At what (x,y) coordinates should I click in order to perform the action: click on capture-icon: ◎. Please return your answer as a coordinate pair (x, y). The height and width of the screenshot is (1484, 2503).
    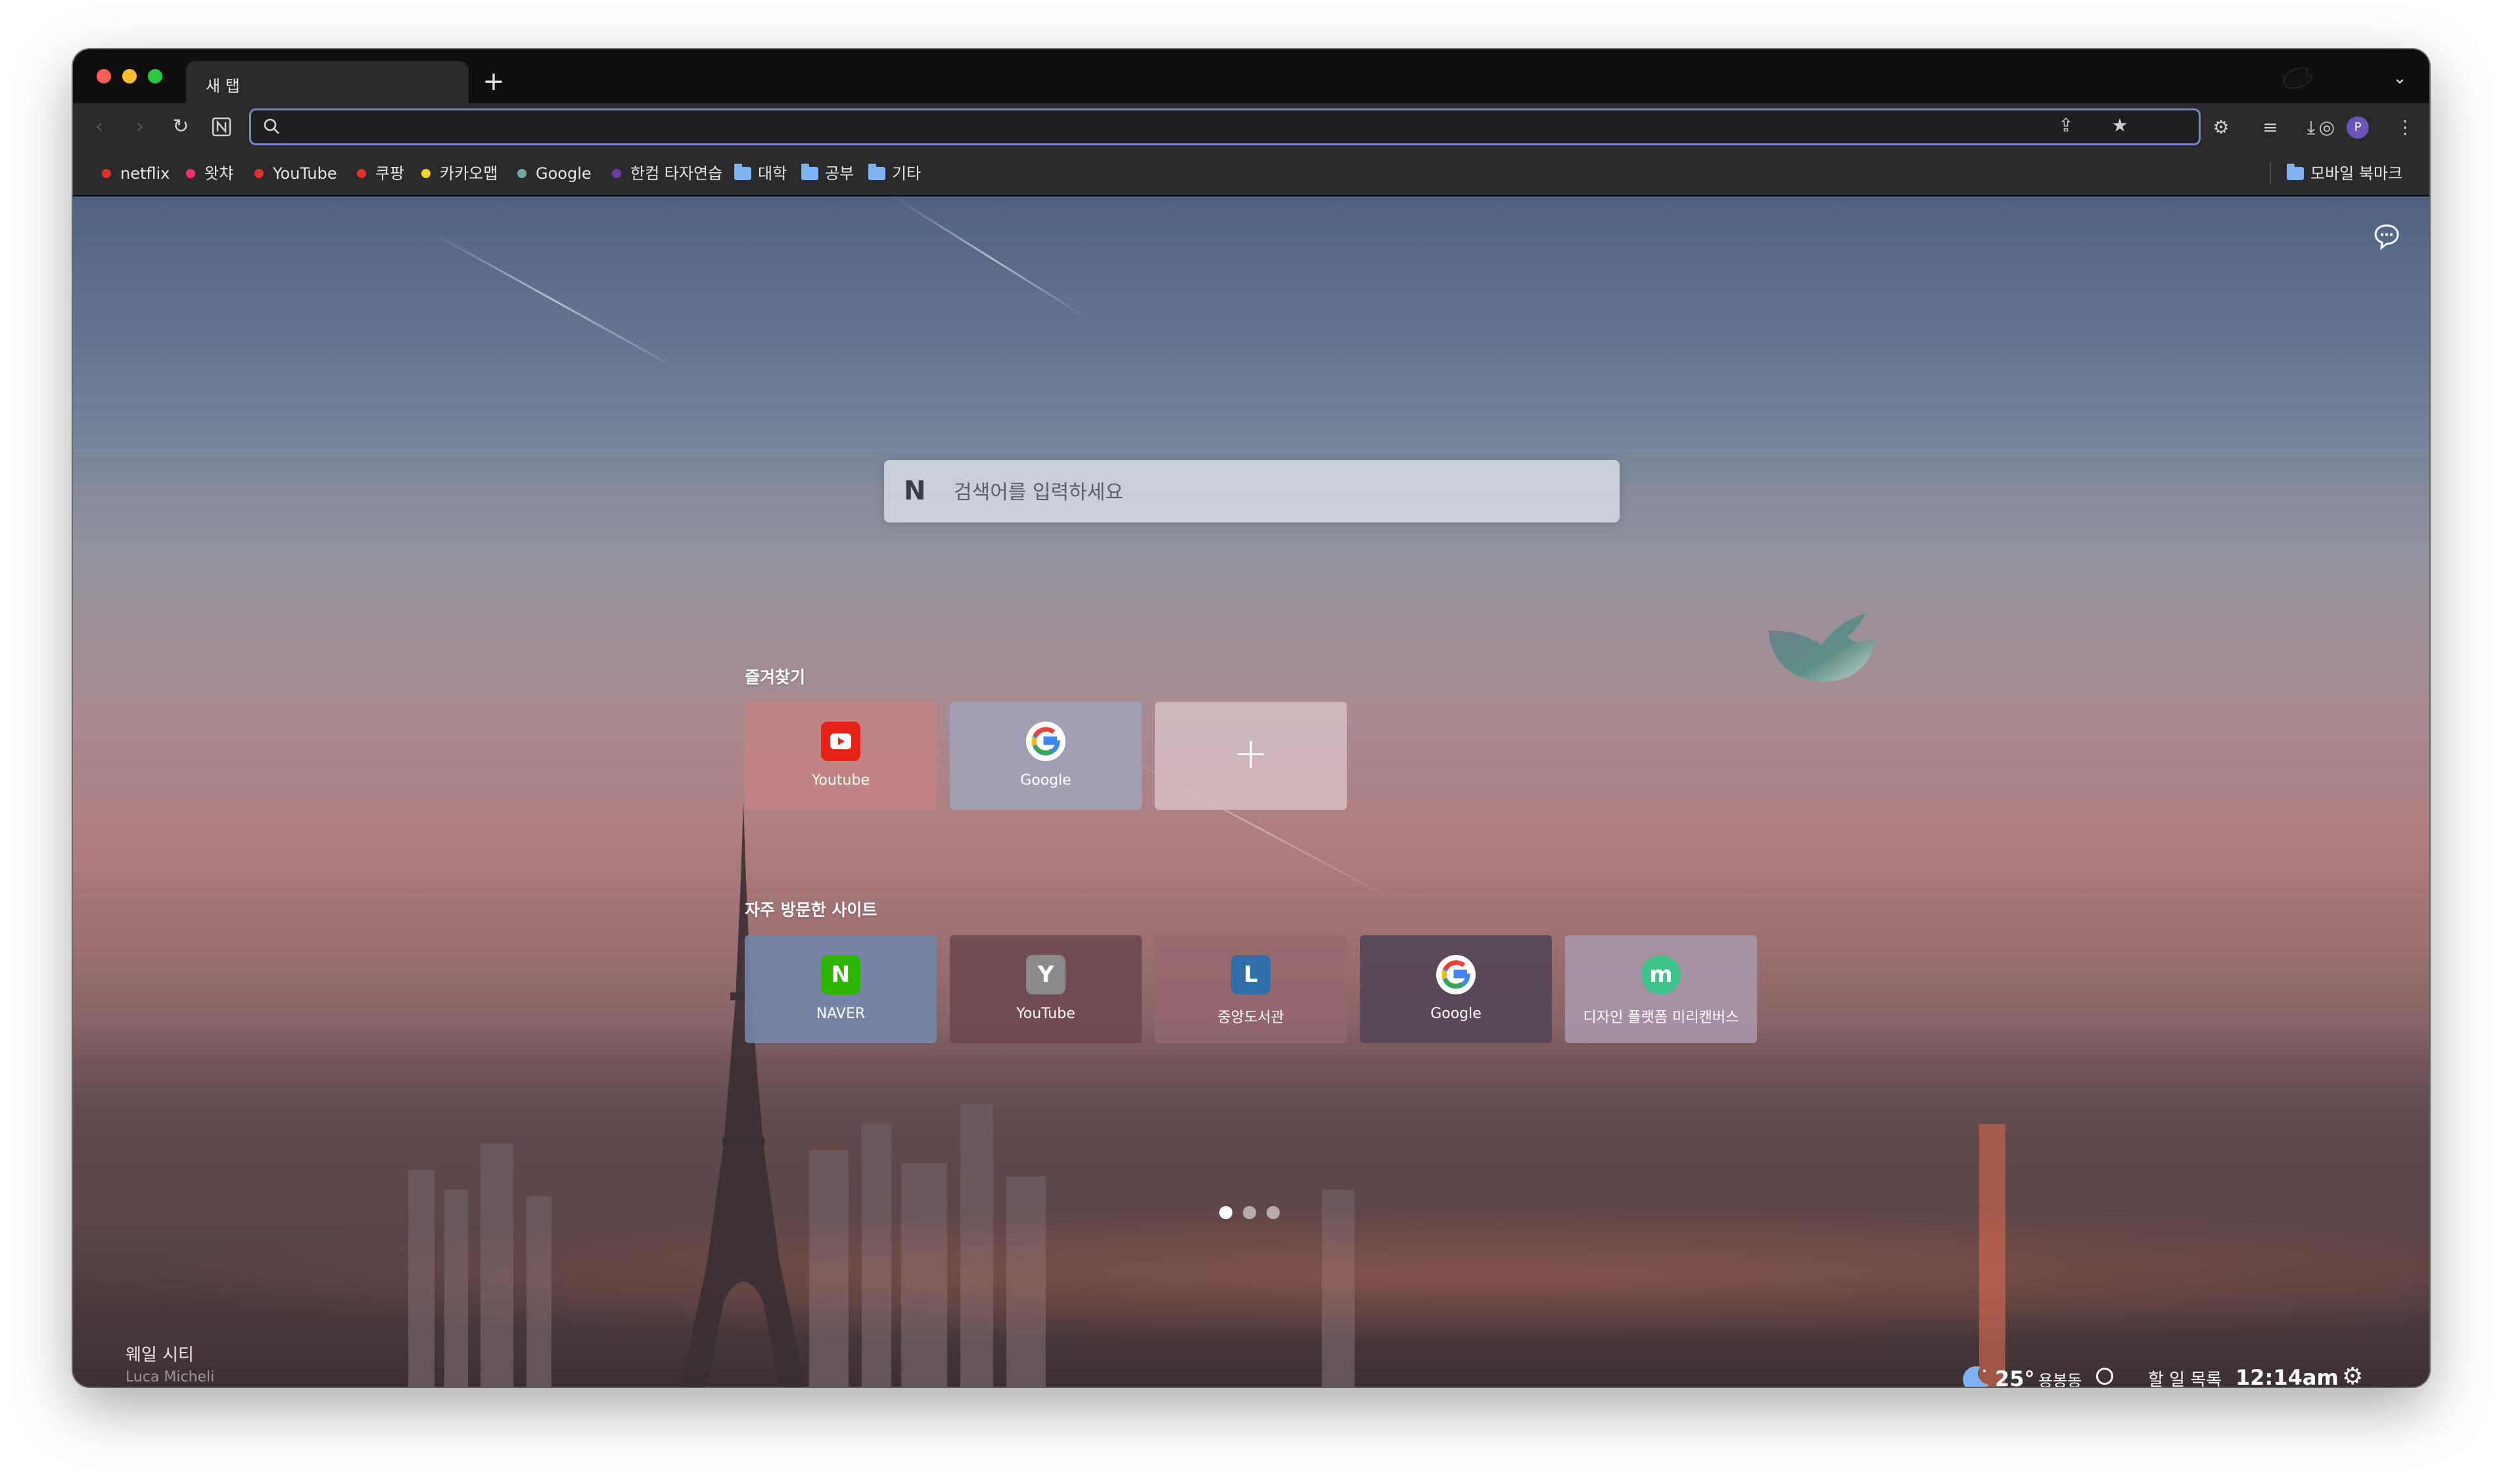
    Looking at the image, I should click on (2327, 127).